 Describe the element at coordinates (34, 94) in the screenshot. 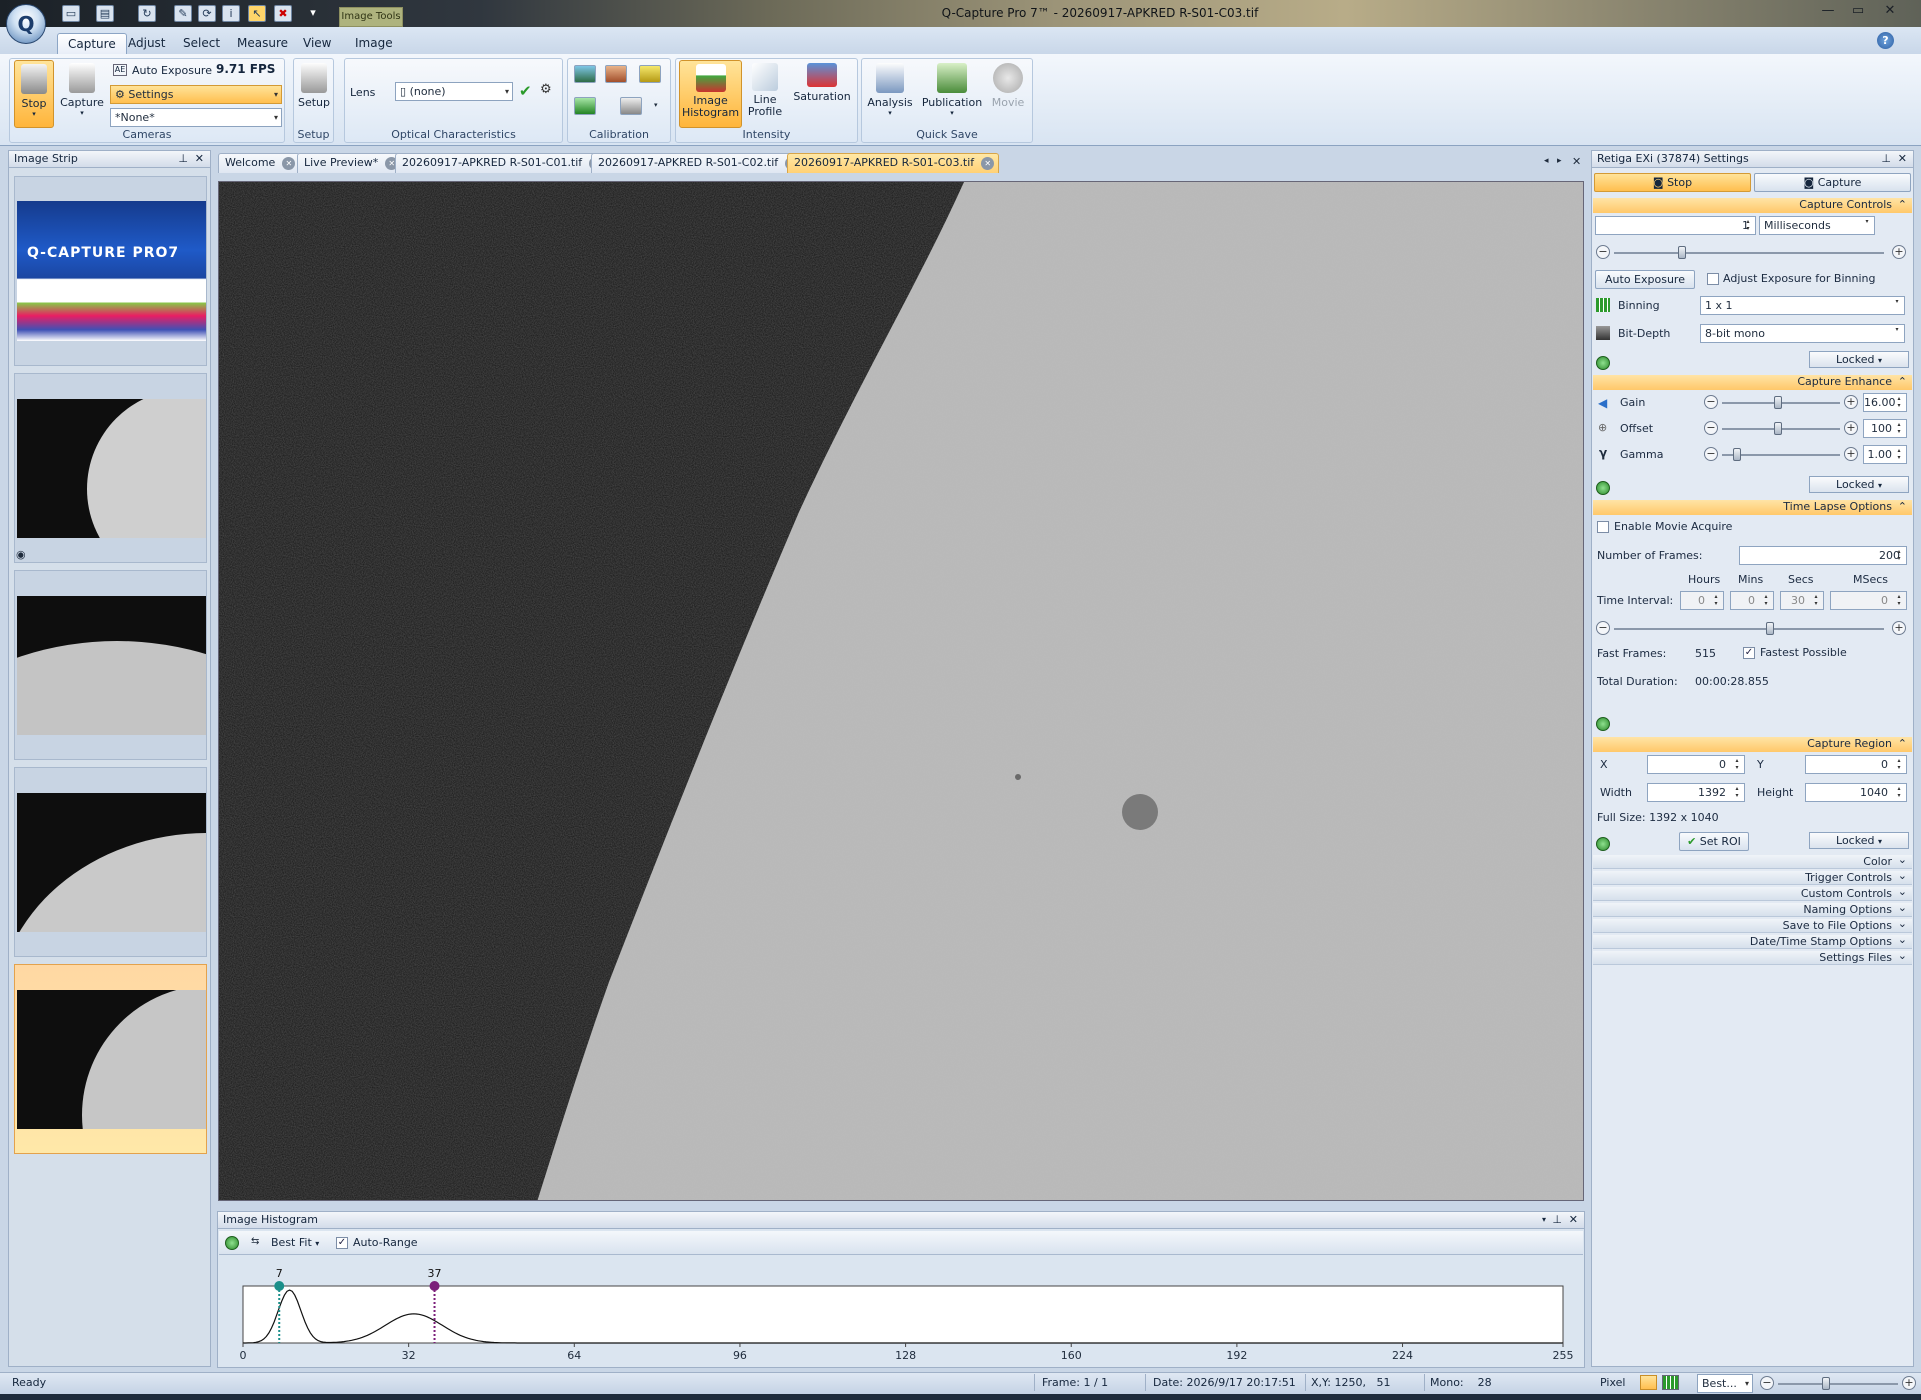

I see `stop-button: Stop ▾` at that location.